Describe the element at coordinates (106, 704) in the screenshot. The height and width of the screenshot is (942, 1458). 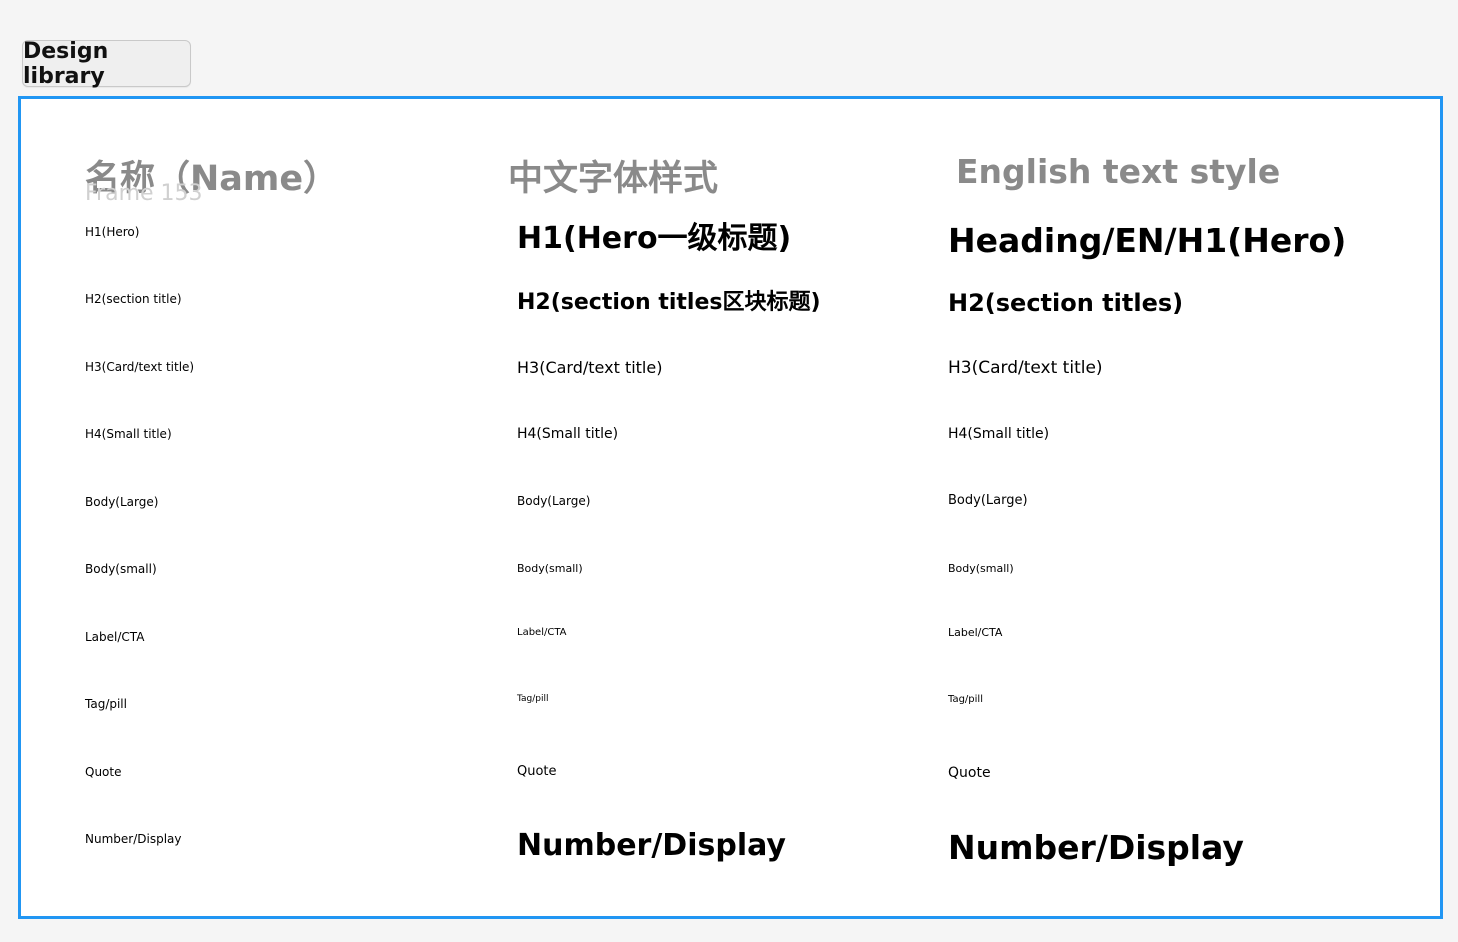
I see `row-name-tag-pill: Tag/pill` at that location.